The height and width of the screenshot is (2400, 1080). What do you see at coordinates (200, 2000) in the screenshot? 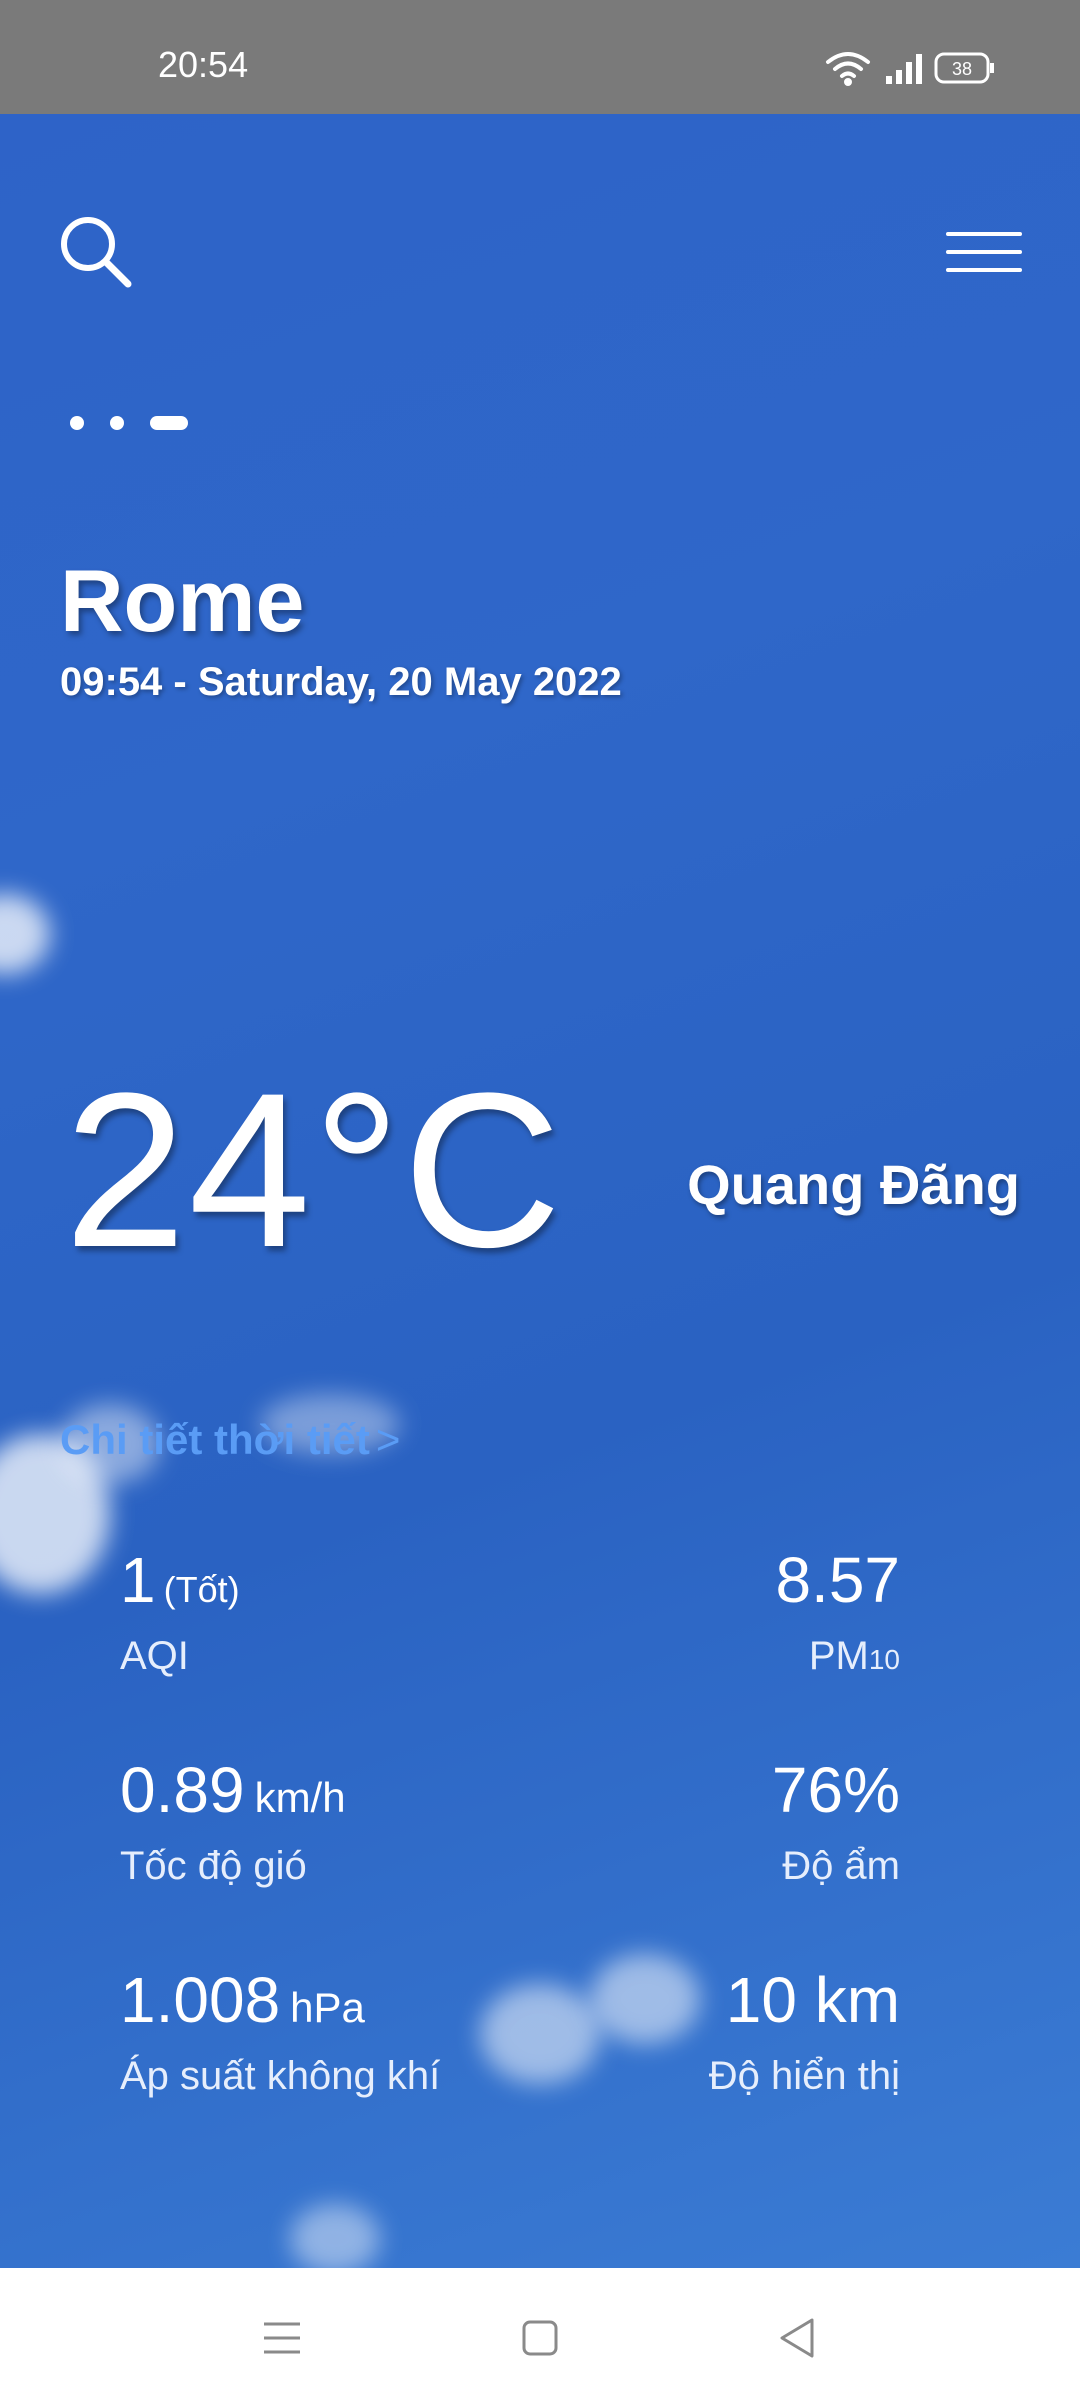
I see `pressure-value: 1.008` at bounding box center [200, 2000].